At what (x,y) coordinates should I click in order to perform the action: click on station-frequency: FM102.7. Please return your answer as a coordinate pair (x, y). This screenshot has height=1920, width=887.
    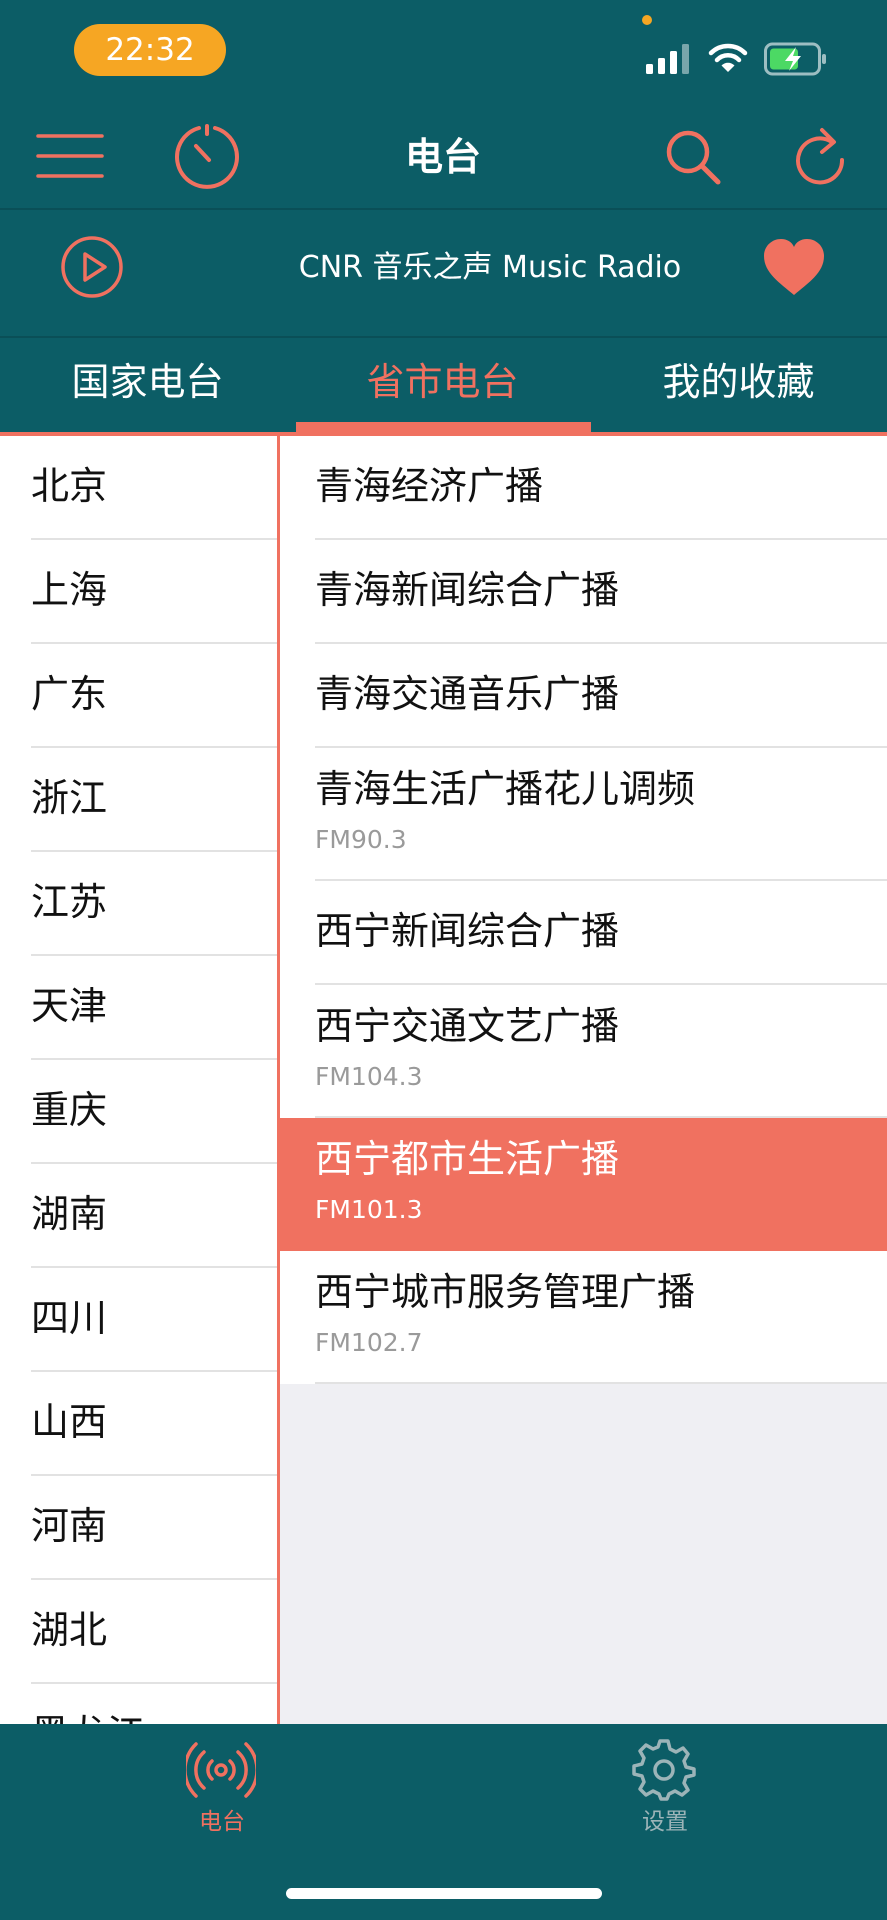
    Looking at the image, I should click on (369, 1342).